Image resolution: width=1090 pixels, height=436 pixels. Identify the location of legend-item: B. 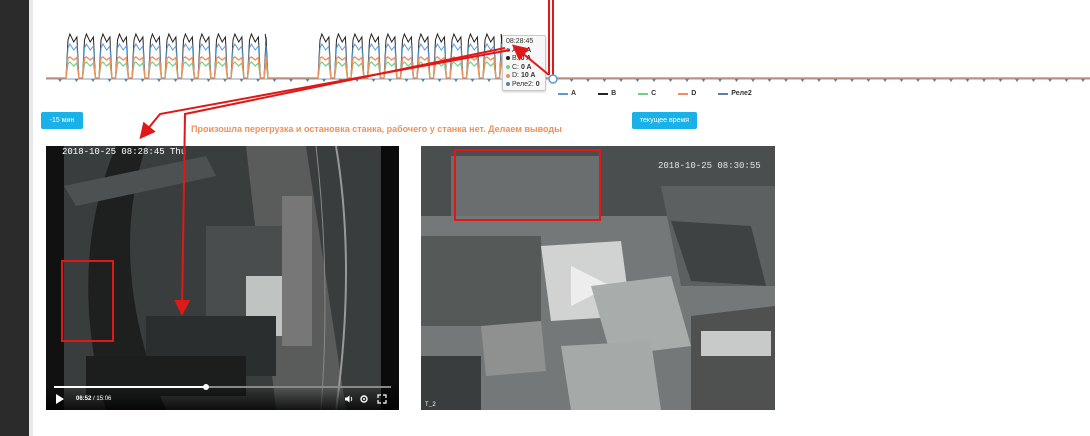
(607, 93).